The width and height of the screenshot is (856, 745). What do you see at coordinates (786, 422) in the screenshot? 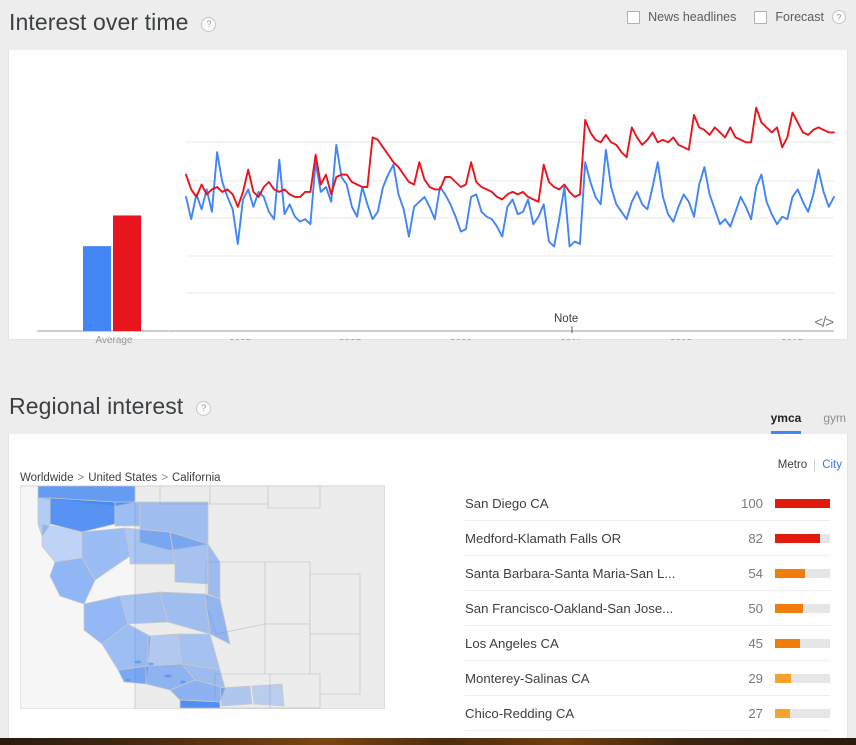
I see `tab-ymca: ymca` at bounding box center [786, 422].